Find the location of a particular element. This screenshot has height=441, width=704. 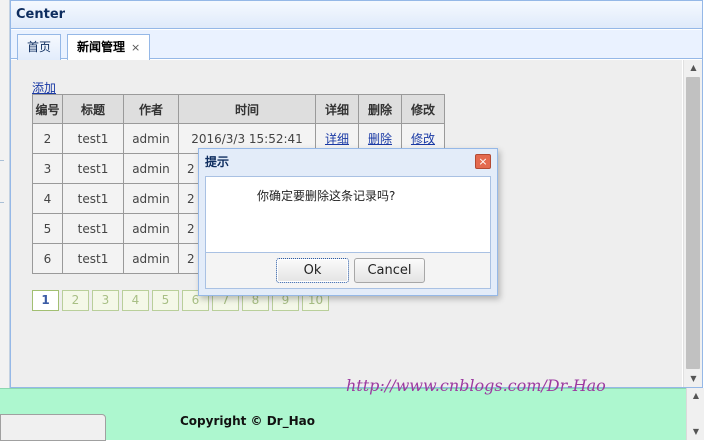

tab-home: 首页 is located at coordinates (39, 47).